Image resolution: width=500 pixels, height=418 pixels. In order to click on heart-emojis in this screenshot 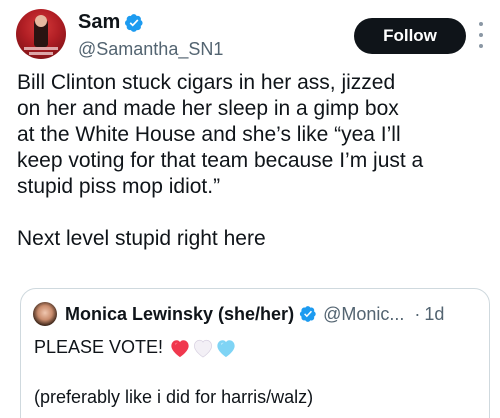, I will do `click(203, 348)`.